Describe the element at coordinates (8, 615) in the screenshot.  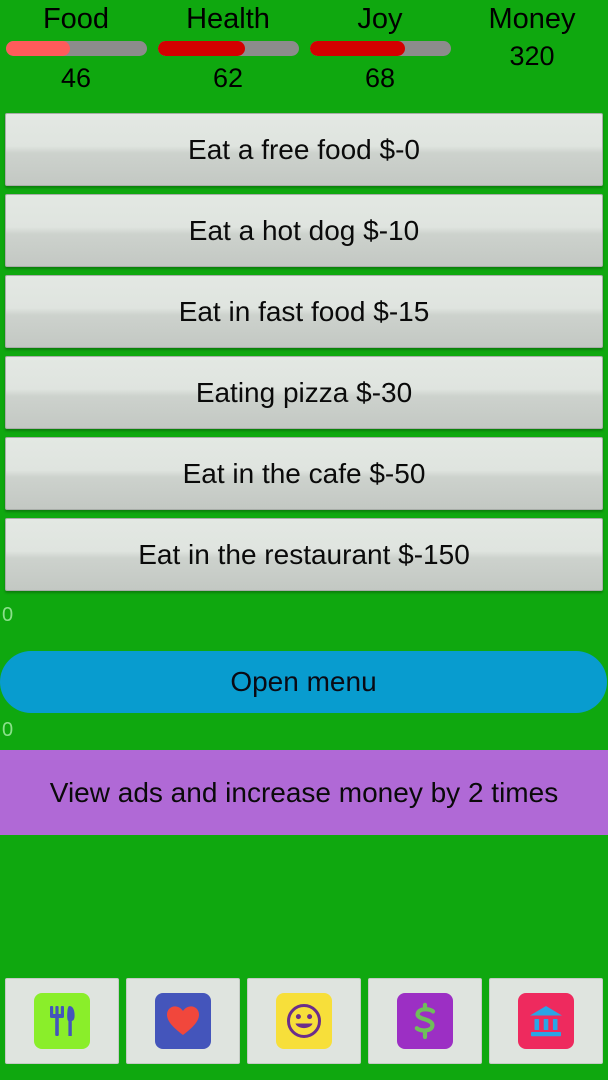
I see `ad-counter-top: 0` at that location.